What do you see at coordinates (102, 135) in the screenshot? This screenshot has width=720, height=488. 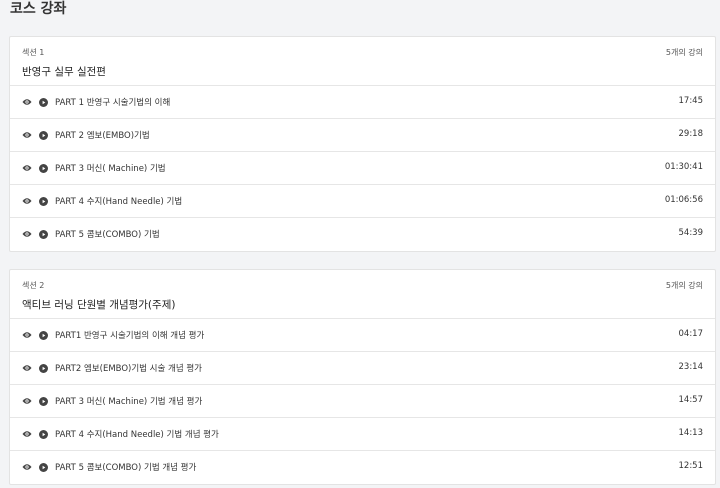 I see `lecture-title: PART 2 엠보(EMBO)기법` at bounding box center [102, 135].